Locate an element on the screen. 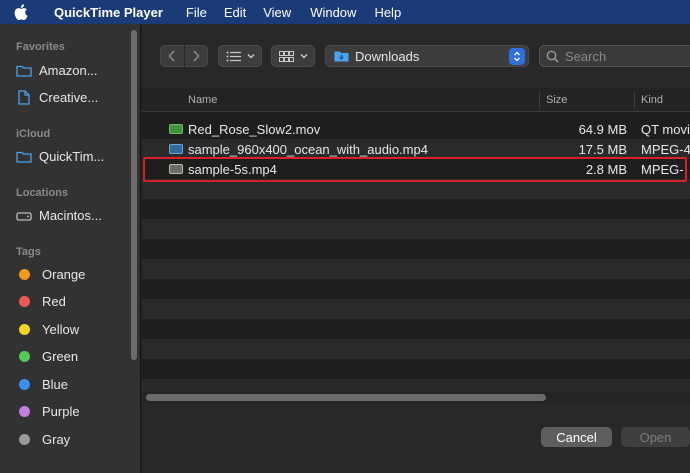 The width and height of the screenshot is (690, 473). menu-window: Window is located at coordinates (333, 12).